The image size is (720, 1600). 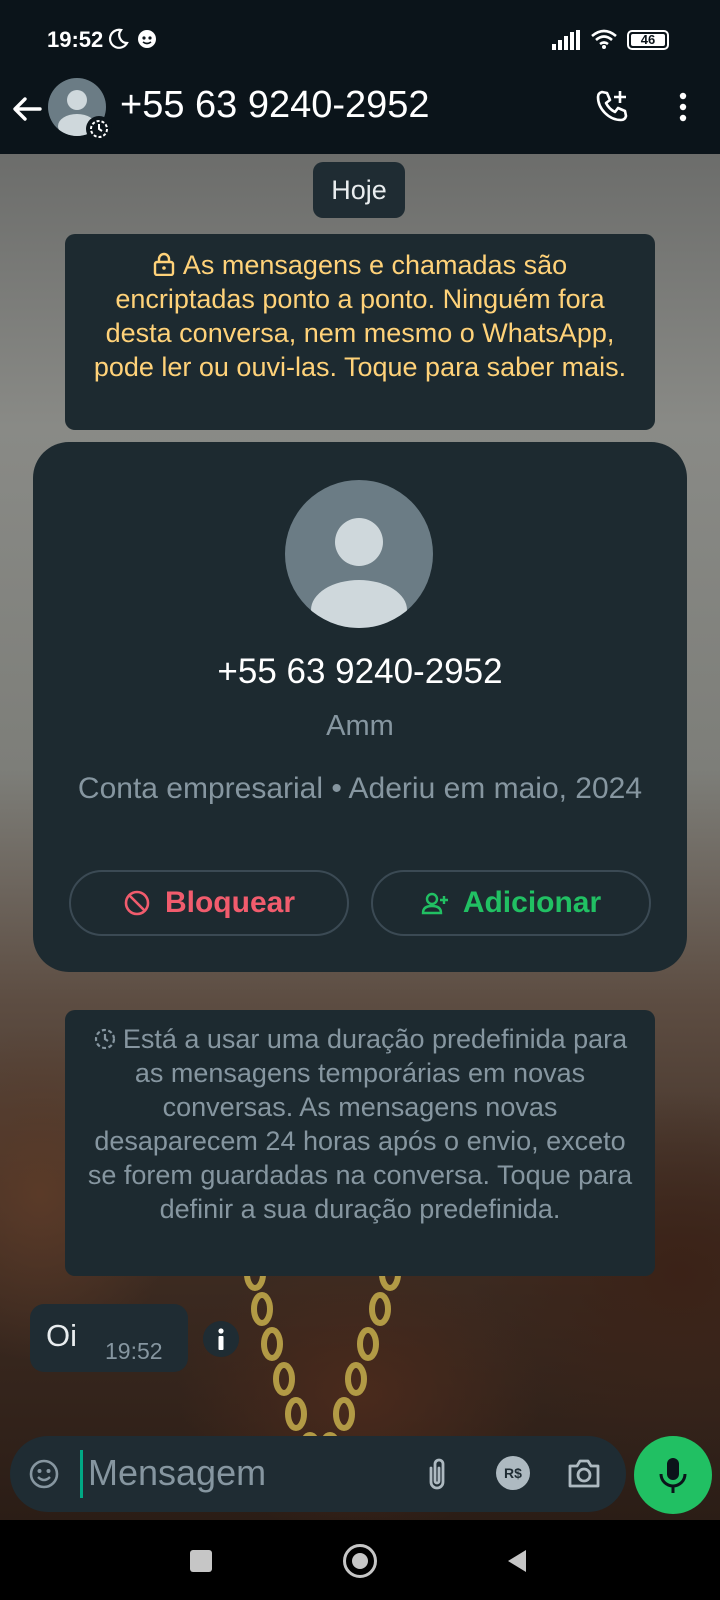 I want to click on contact-card-name: Amm, so click(x=360, y=726).